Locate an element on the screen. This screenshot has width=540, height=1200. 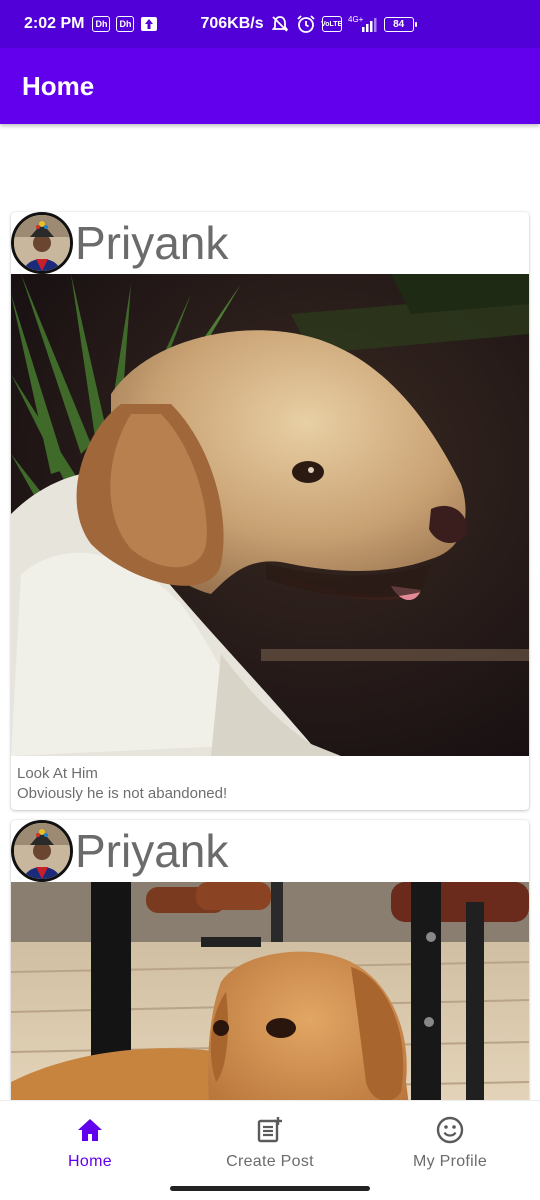
alarm-icon is located at coordinates (306, 24).